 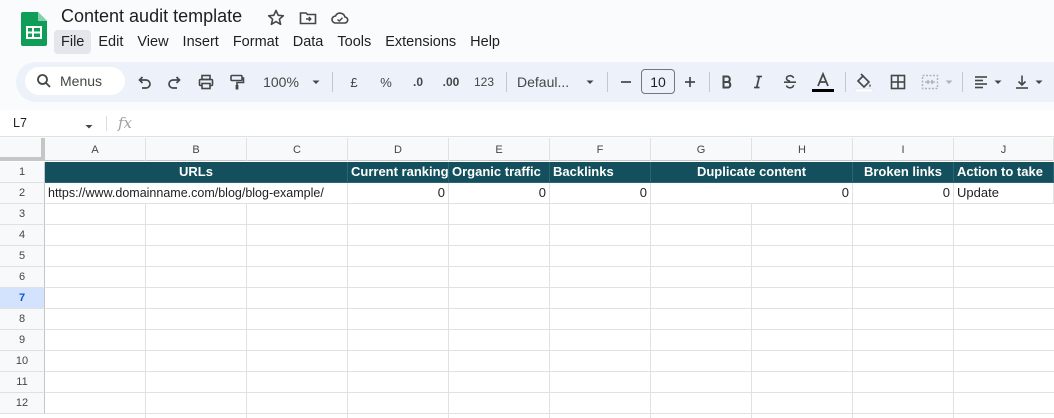 I want to click on row-header-5: 5, so click(x=22, y=256).